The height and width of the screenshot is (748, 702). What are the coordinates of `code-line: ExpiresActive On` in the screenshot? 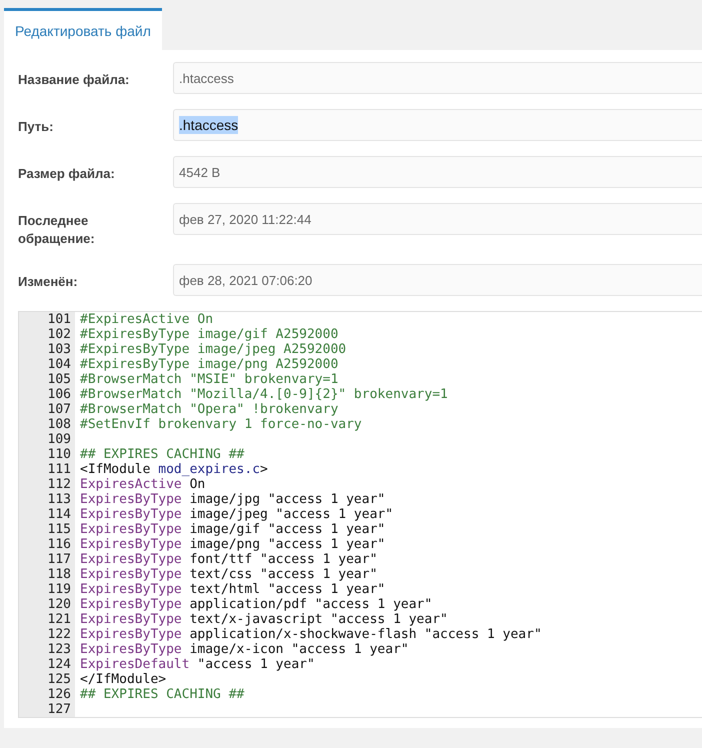 It's located at (143, 484).